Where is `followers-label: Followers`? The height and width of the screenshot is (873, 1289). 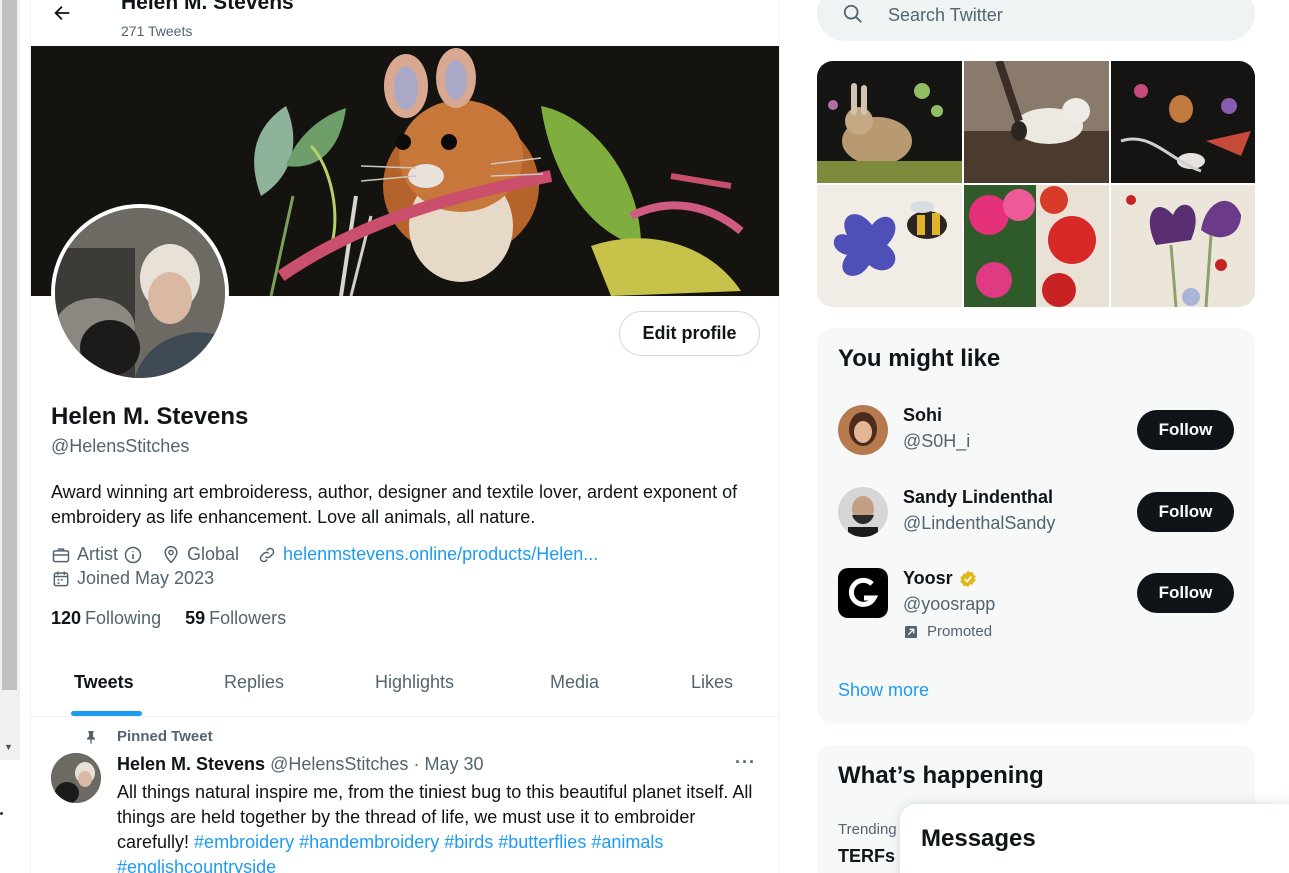
followers-label: Followers is located at coordinates (248, 618).